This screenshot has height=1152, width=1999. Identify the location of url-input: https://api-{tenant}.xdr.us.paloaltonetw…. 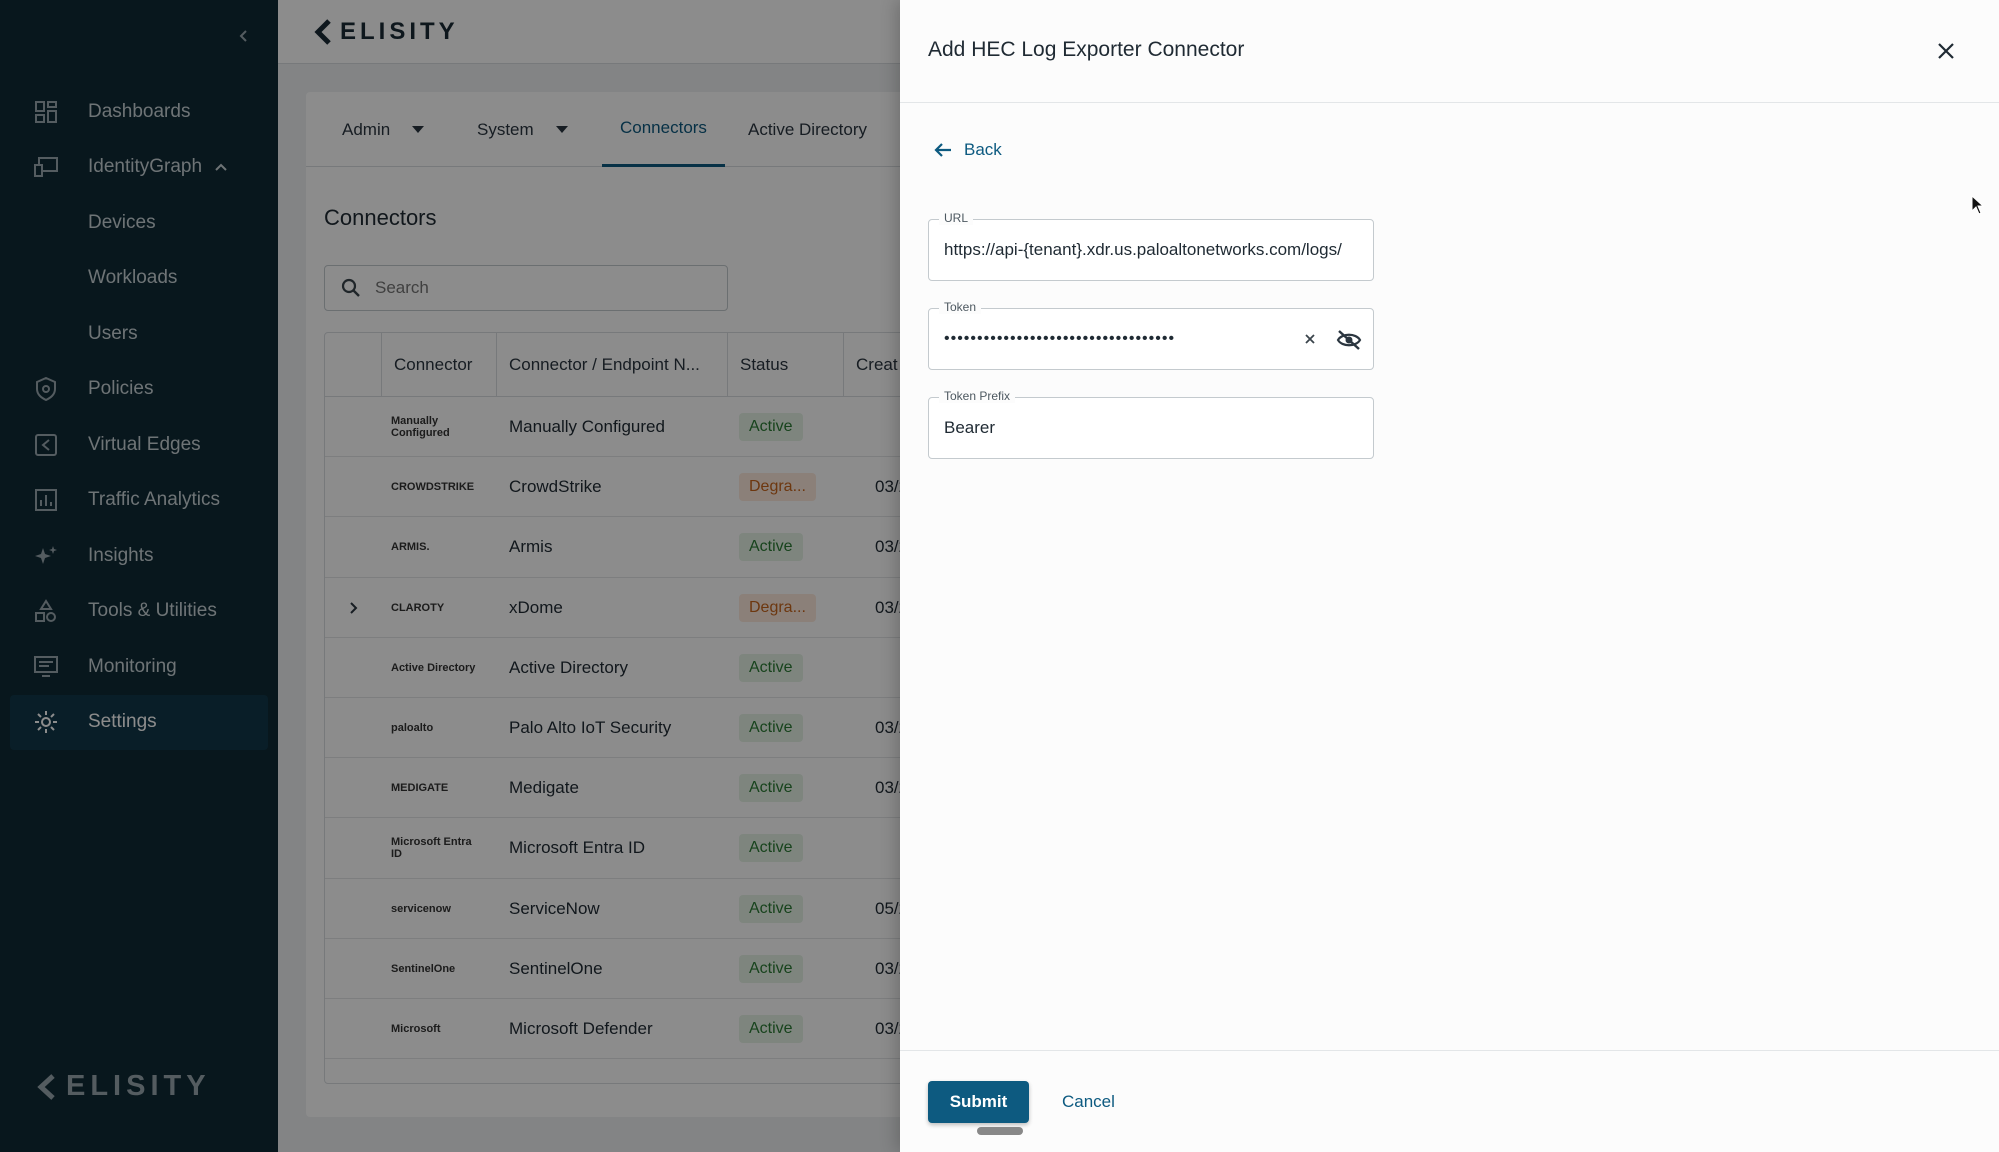
(1143, 250).